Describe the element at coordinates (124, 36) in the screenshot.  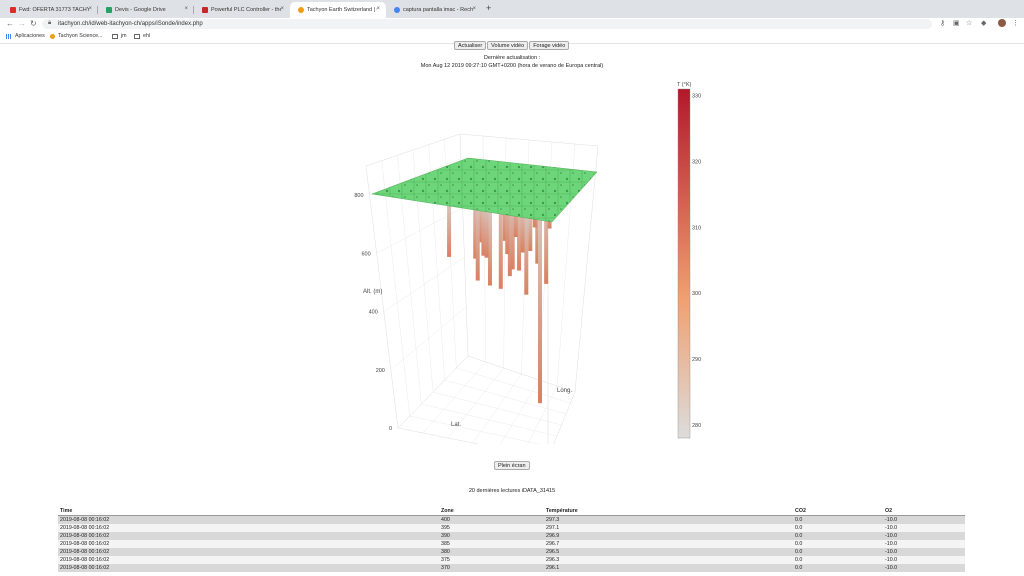
I see `bookmark-label: jm` at that location.